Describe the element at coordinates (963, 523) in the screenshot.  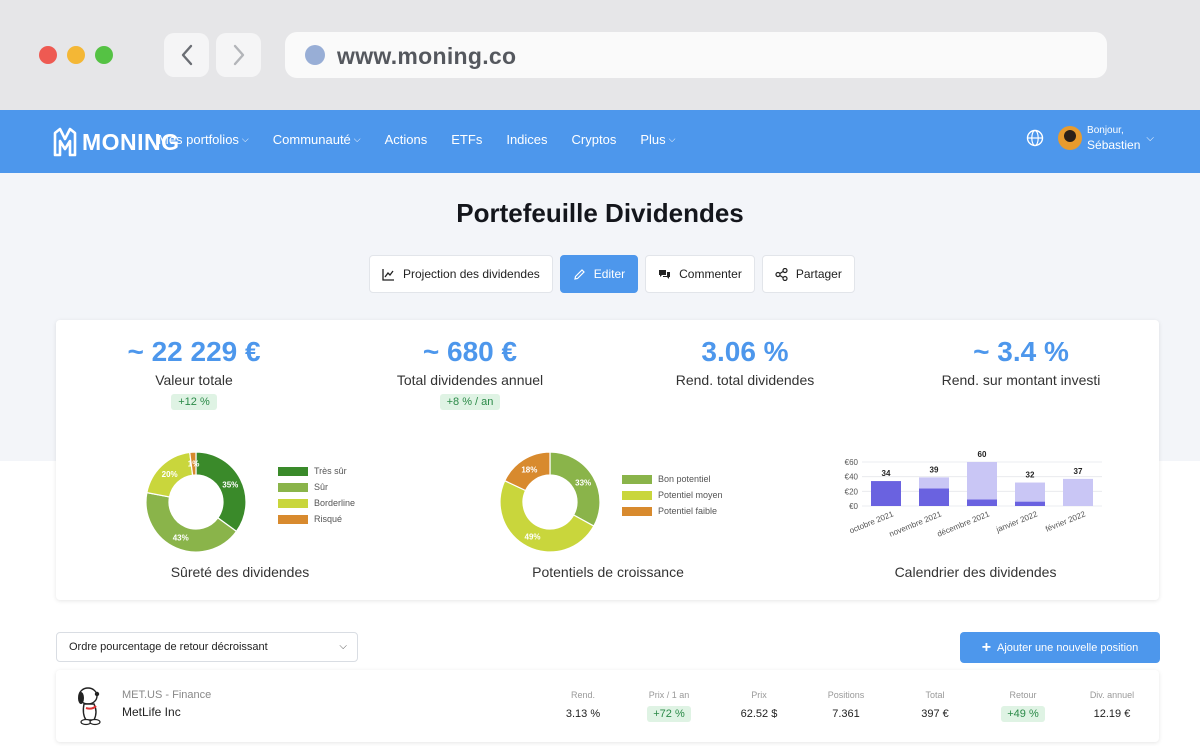
I see `x-tick-label: décembre 2021` at that location.